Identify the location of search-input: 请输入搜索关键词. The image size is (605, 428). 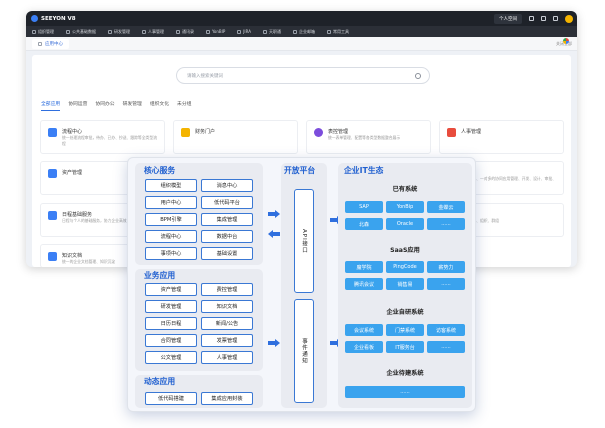
(303, 75).